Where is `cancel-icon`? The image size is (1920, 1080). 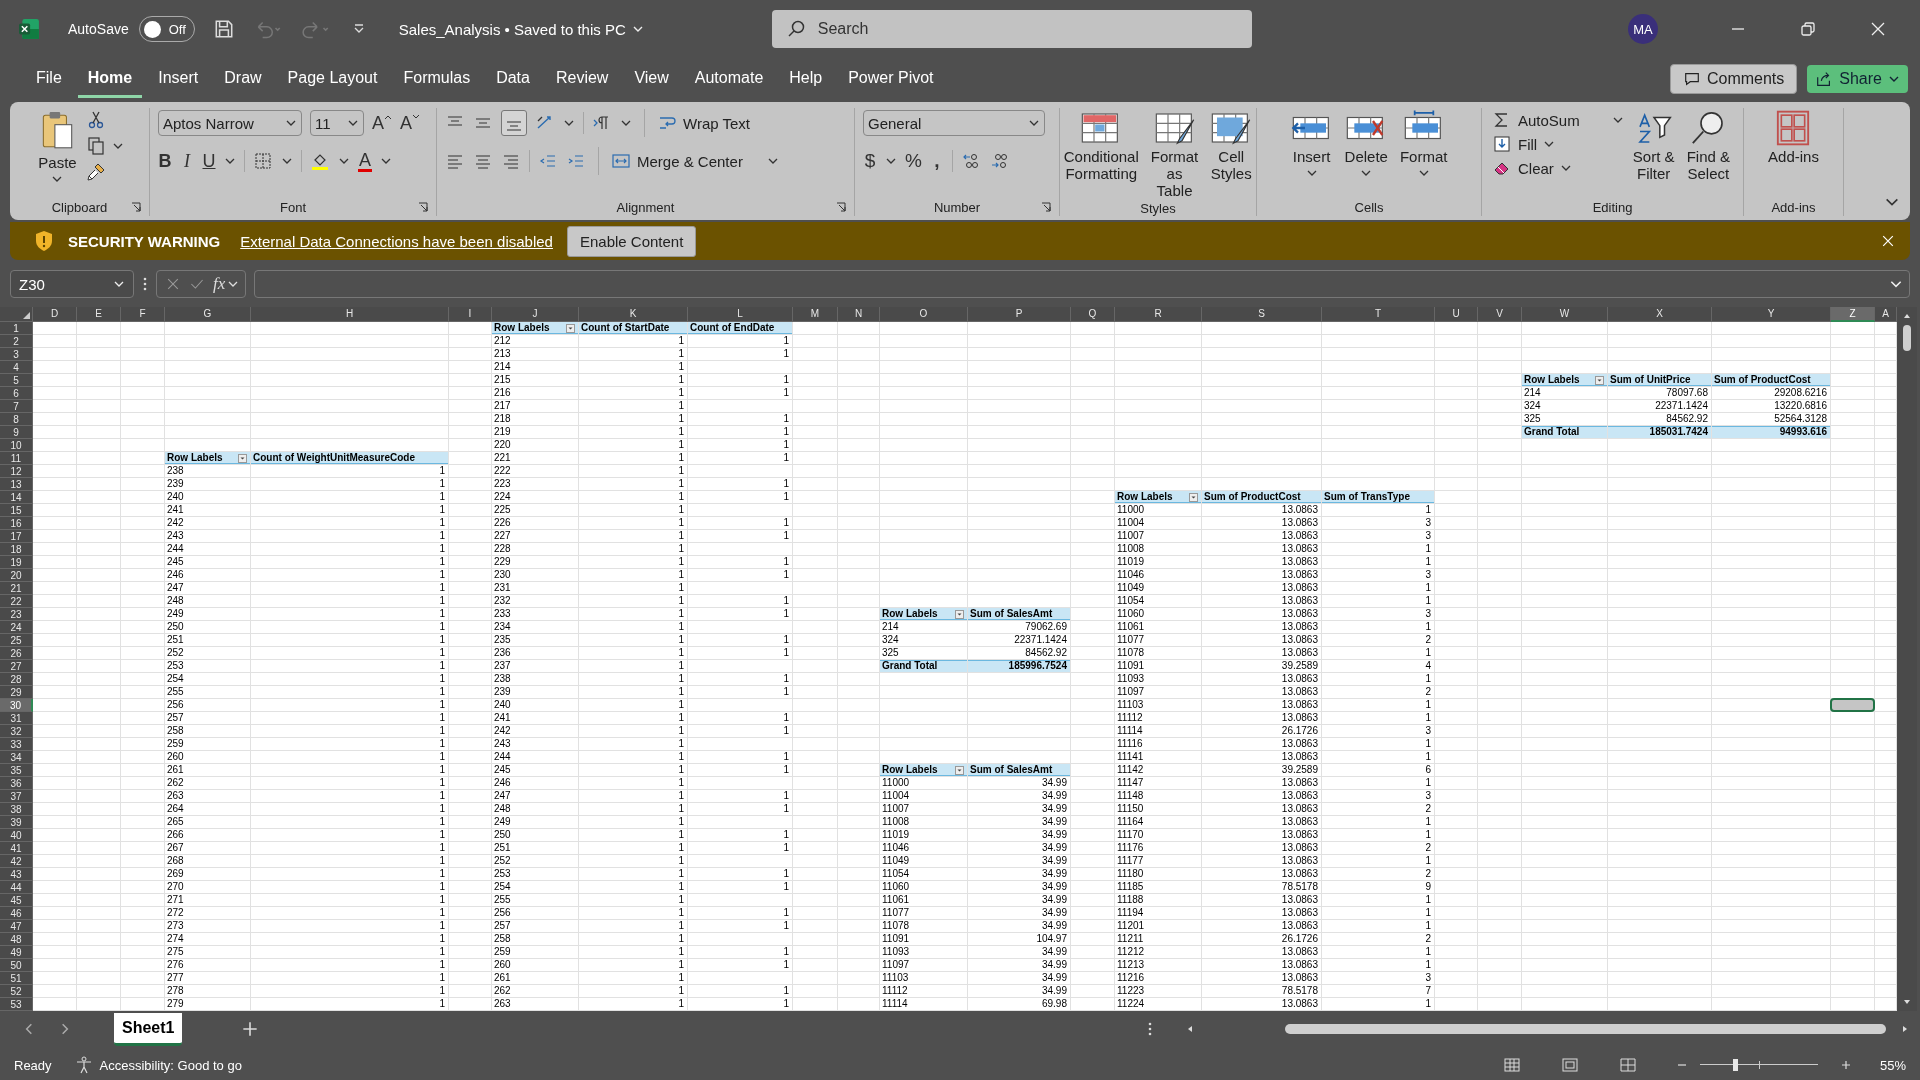
cancel-icon is located at coordinates (173, 284).